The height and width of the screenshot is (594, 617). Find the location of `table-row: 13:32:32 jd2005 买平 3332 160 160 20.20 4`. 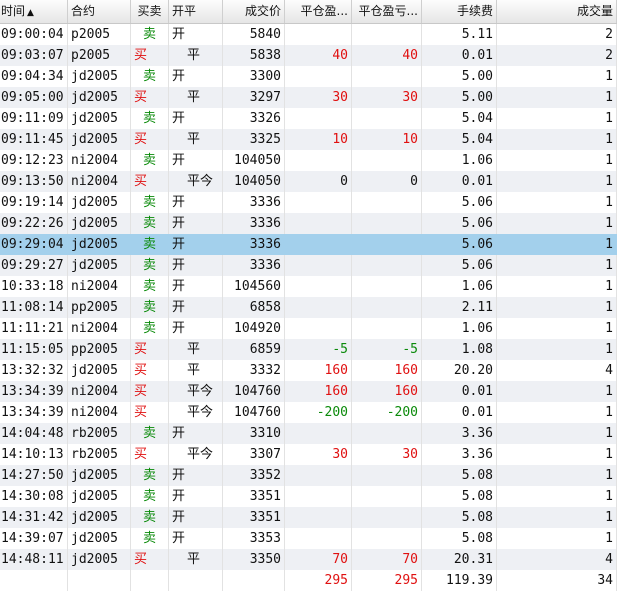

table-row: 13:32:32 jd2005 买平 3332 160 160 20.20 4 is located at coordinates (308, 370).